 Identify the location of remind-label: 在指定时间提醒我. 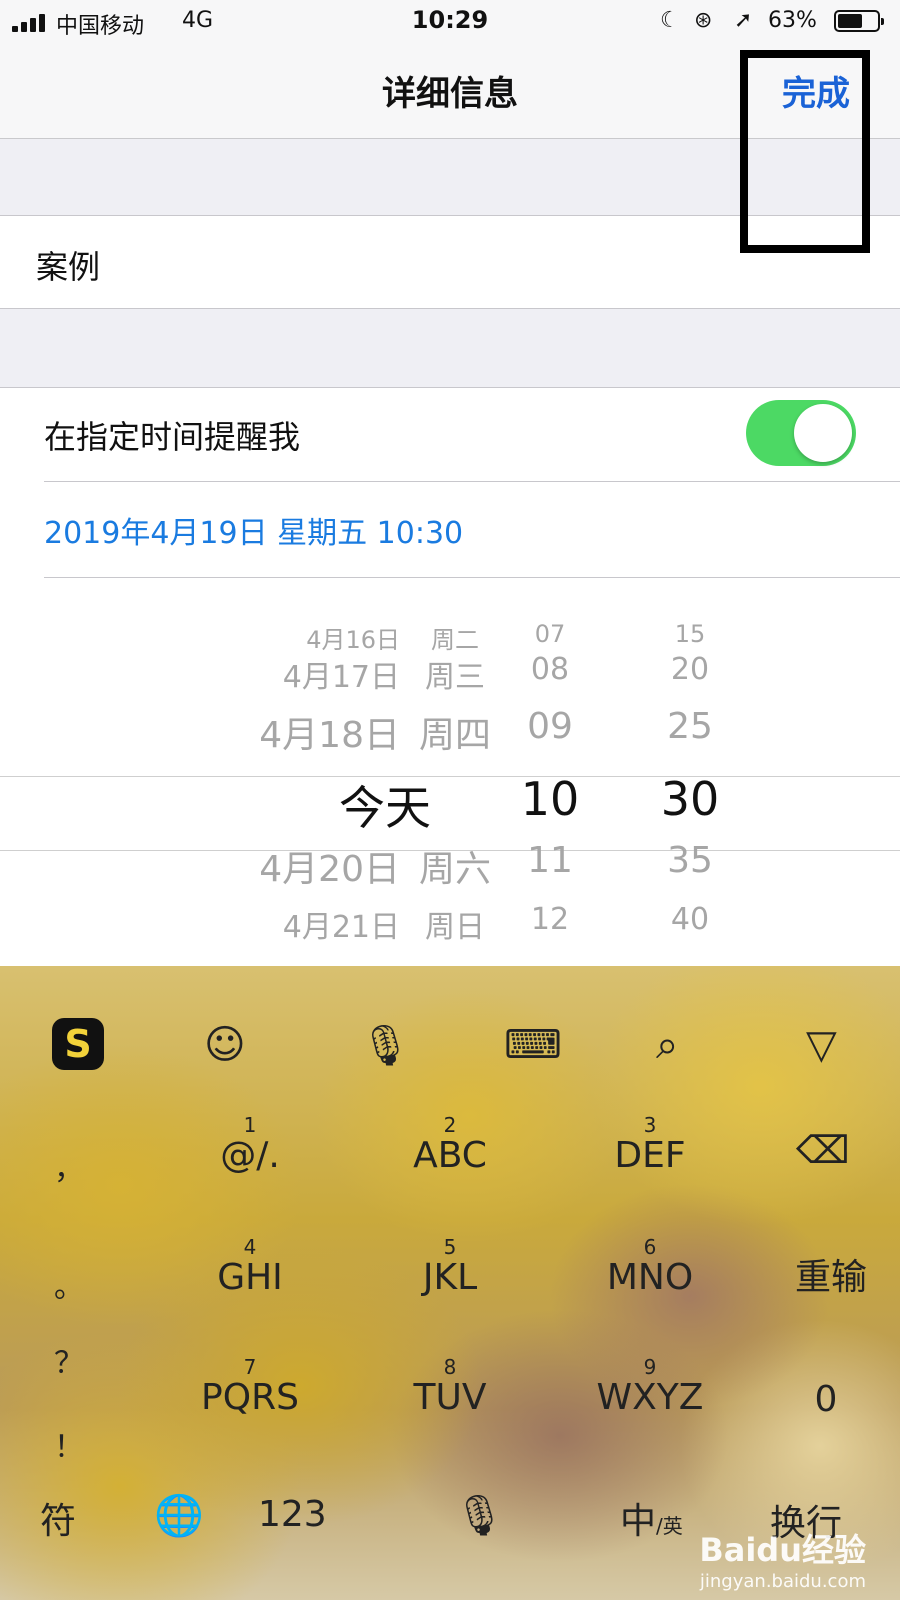
(172, 437).